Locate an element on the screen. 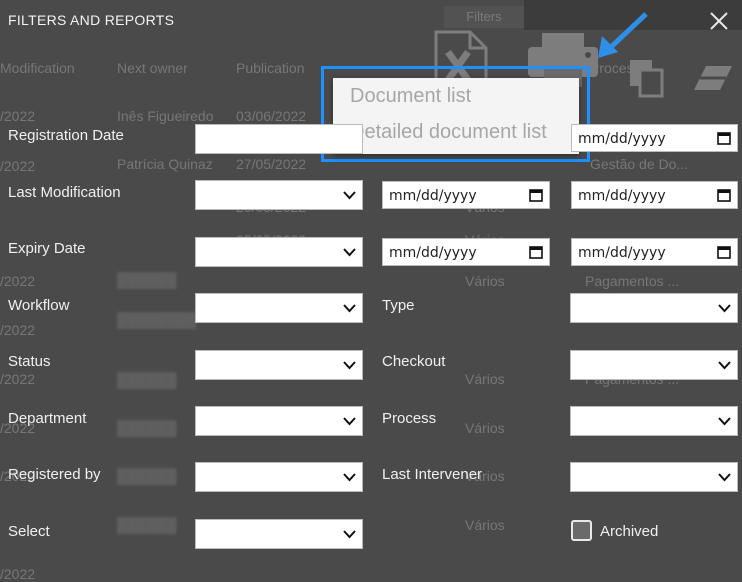 This screenshot has height=582, width=742. report-detailed-document-list: Detailed document list is located at coordinates (448, 132).